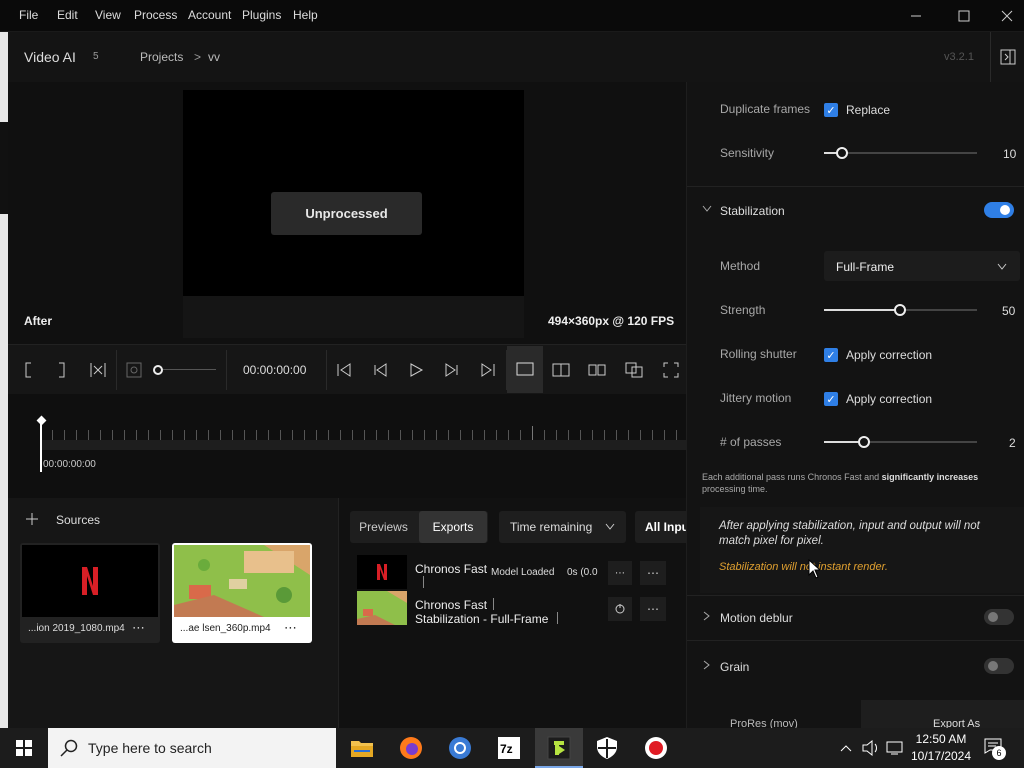 This screenshot has height=768, width=1024. What do you see at coordinates (69, 464) in the screenshot?
I see `timeline-timecode: 00:00:00:00` at bounding box center [69, 464].